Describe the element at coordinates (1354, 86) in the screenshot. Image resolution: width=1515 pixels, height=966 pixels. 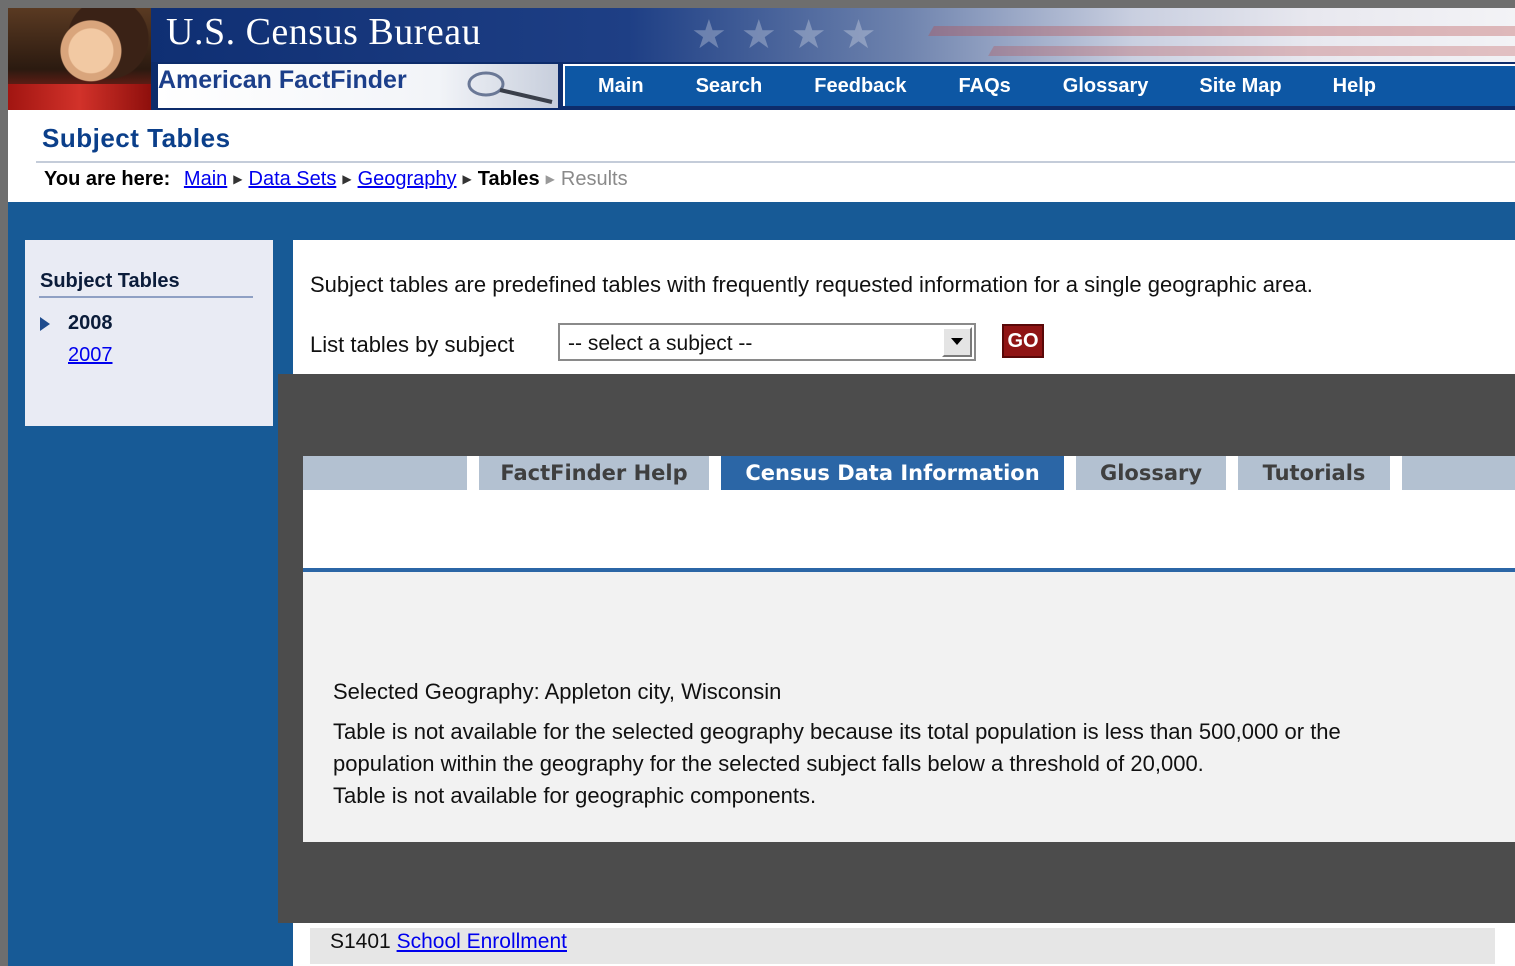
I see `nav-help: Help` at that location.